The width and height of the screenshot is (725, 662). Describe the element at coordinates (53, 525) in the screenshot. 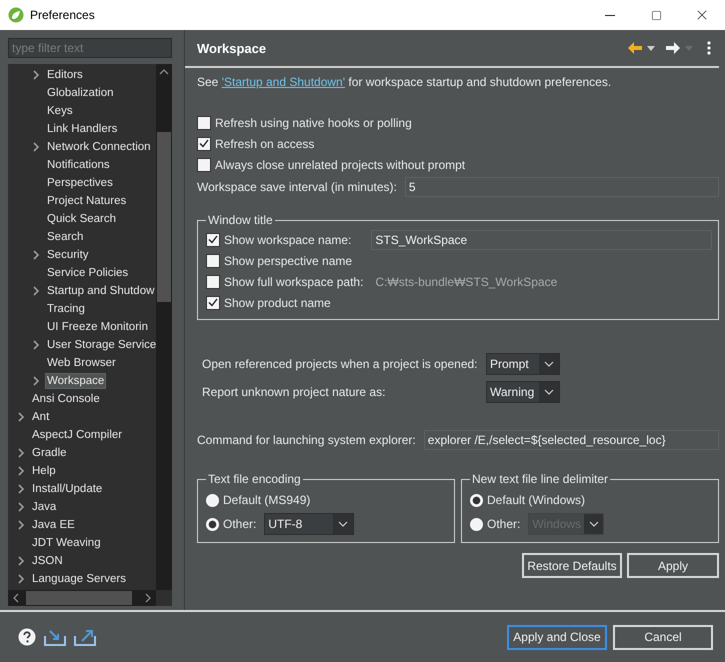

I see `tree-item: Java EE` at that location.